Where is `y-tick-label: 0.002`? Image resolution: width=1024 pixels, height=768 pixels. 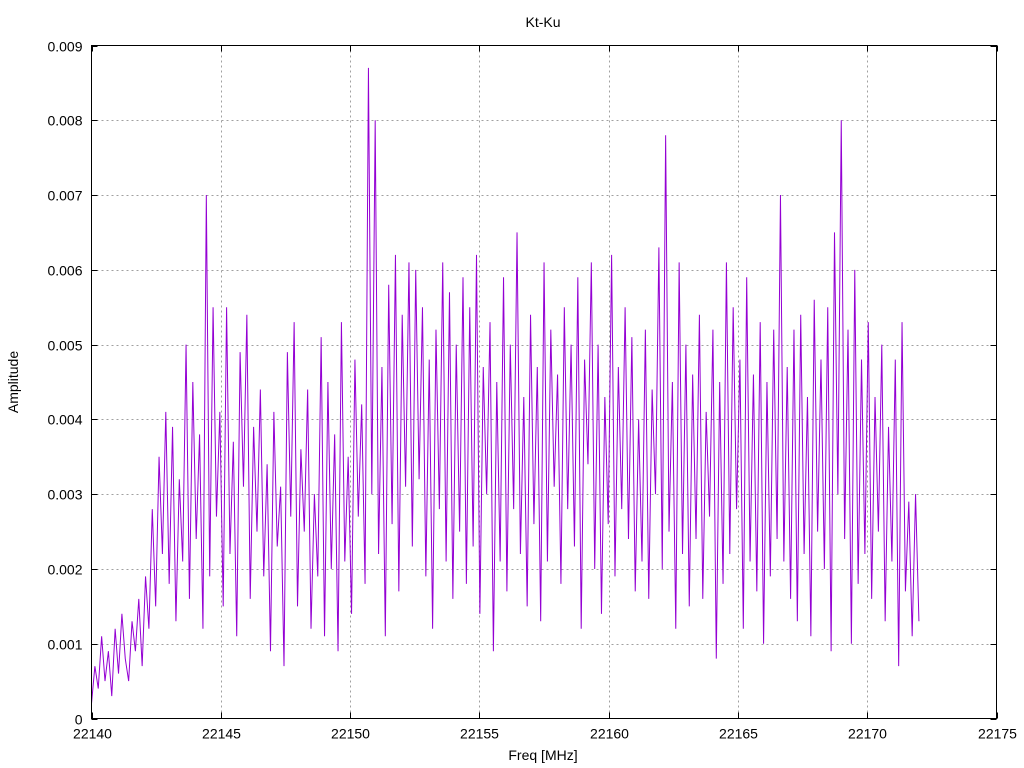 y-tick-label: 0.002 is located at coordinates (64, 570).